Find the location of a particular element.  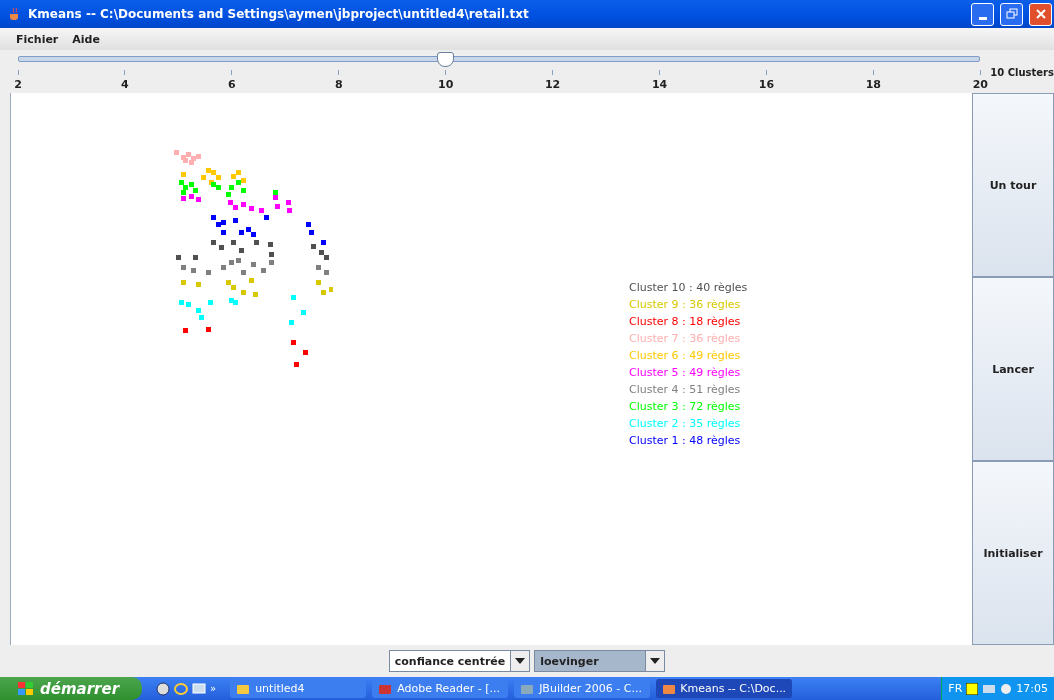

restore-button is located at coordinates (1011, 14).